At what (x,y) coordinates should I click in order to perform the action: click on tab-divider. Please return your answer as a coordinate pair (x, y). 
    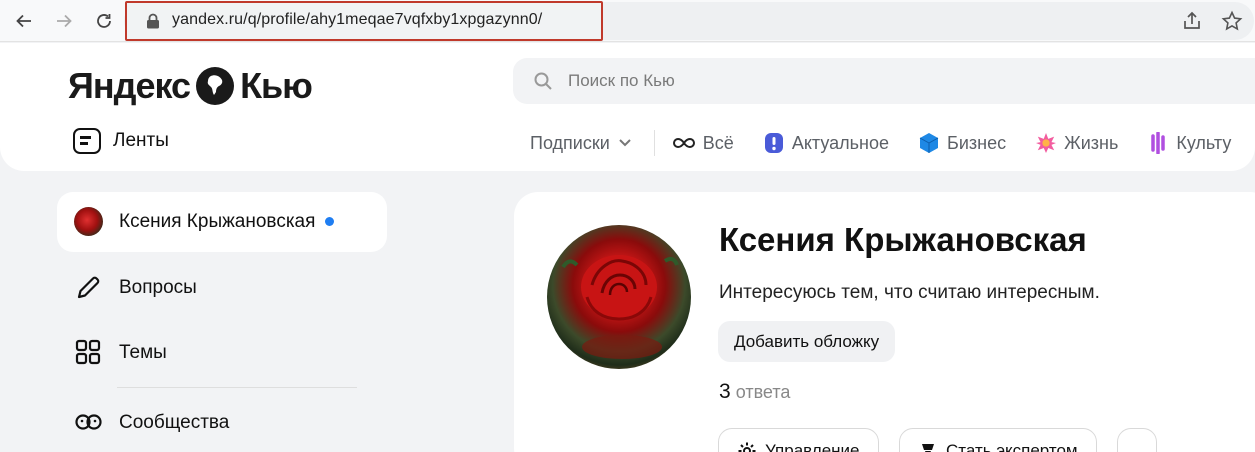
    Looking at the image, I should click on (654, 143).